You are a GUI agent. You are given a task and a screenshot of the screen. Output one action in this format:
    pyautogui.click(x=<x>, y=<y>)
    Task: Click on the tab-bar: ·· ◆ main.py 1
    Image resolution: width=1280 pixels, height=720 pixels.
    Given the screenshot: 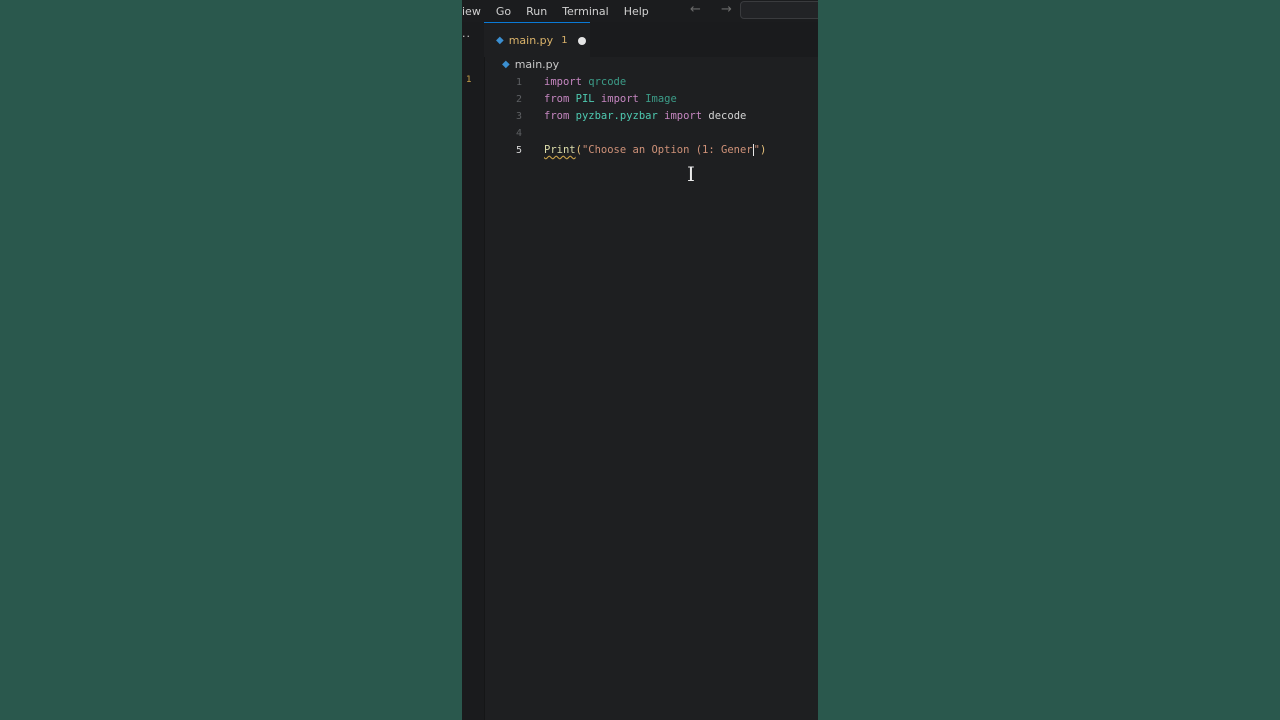 What is the action you would take?
    pyautogui.click(x=640, y=40)
    